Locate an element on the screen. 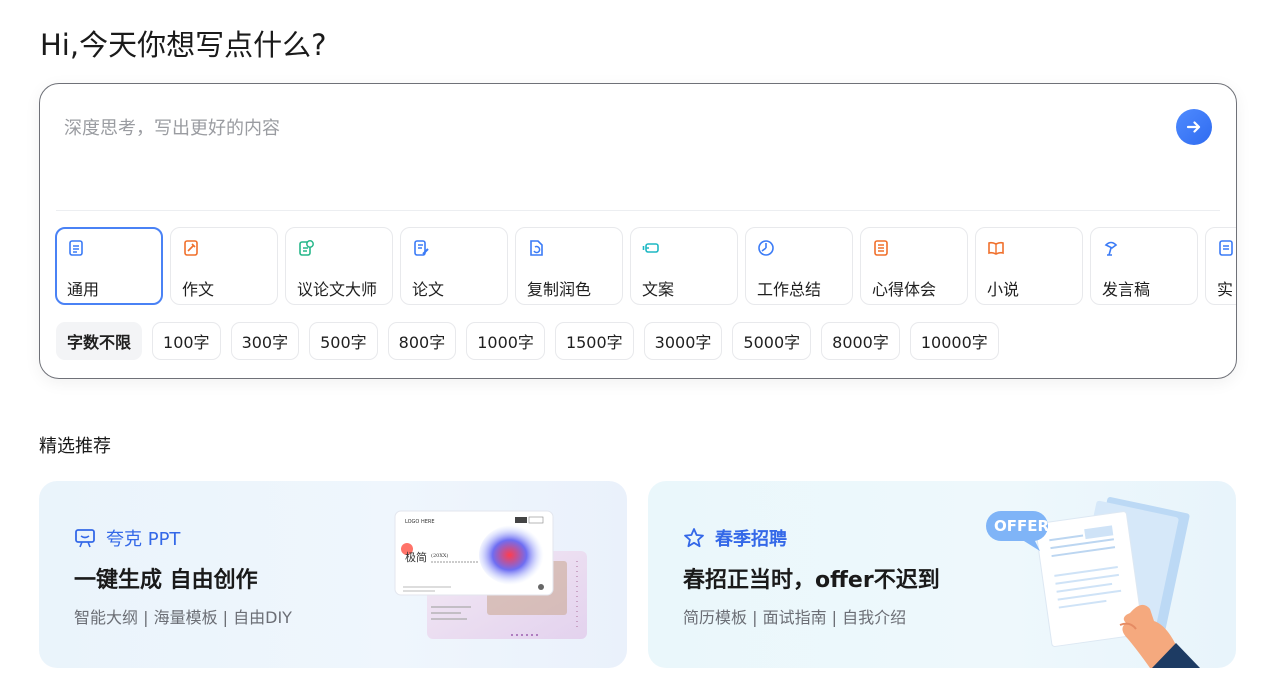 This screenshot has width=1269, height=679. arrow-right-icon is located at coordinates (1193, 127).